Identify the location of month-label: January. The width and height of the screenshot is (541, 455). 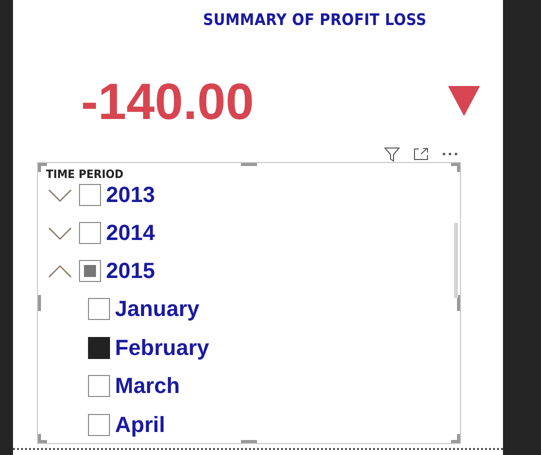
(157, 309).